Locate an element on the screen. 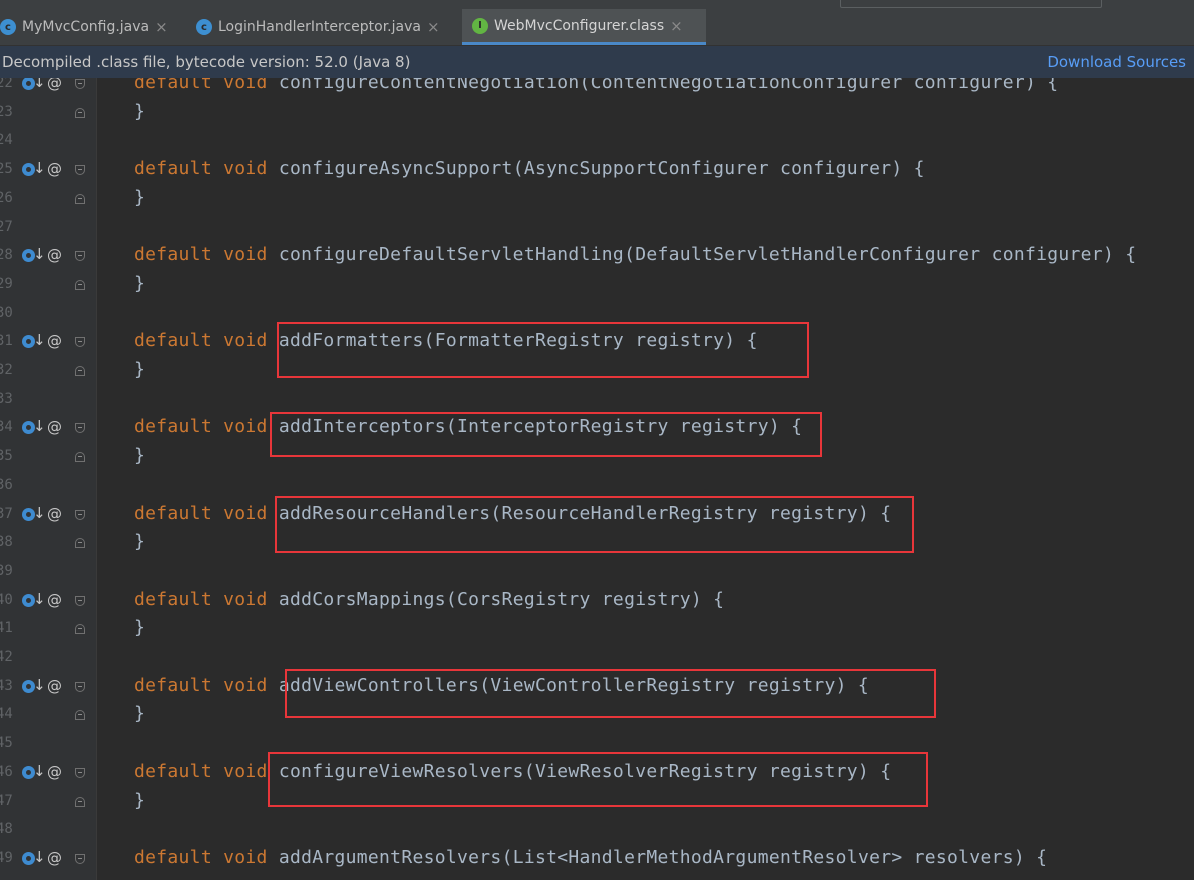 The height and width of the screenshot is (880, 1194). line-number: 30 is located at coordinates (6, 312).